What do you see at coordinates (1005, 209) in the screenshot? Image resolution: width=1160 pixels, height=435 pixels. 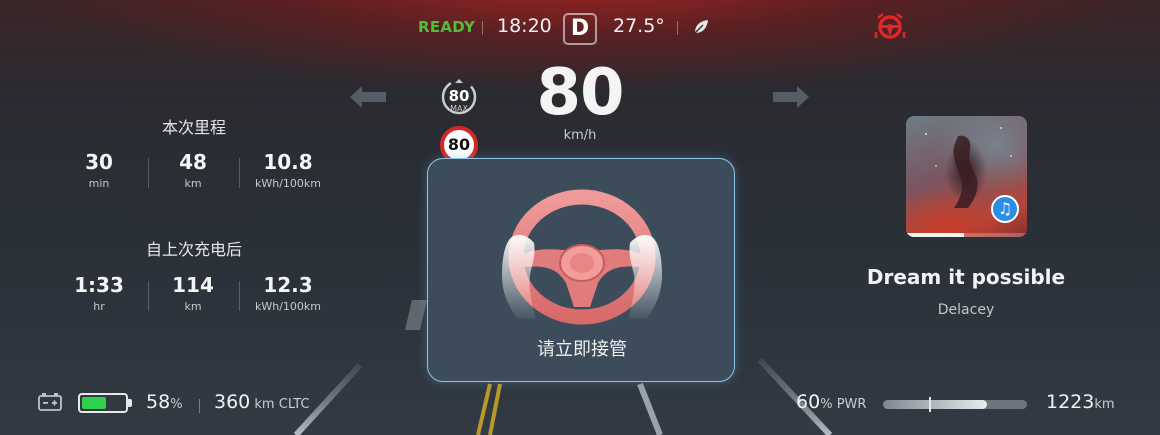 I see `music-note-icon: ♫` at bounding box center [1005, 209].